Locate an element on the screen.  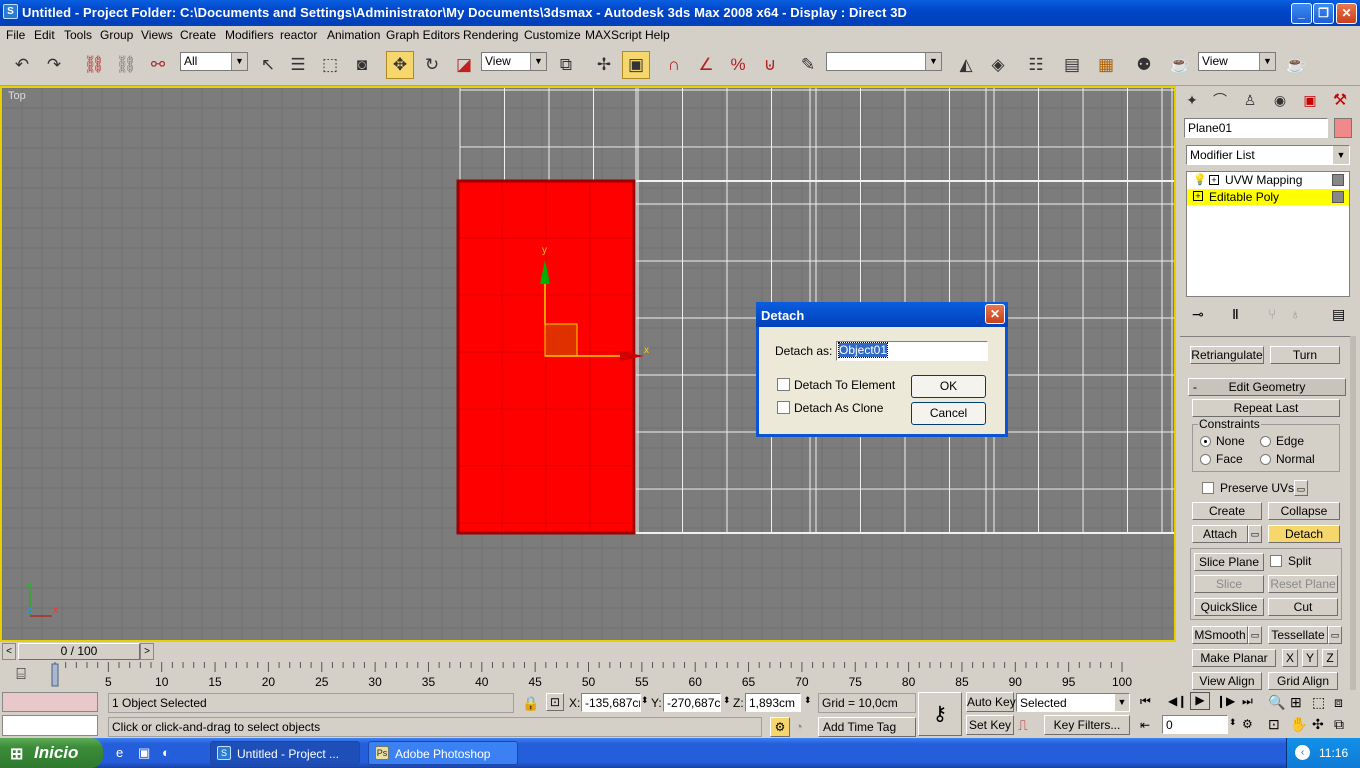
zoom-extents-all-icon: ⧈ is located at coordinates (1338, 702).